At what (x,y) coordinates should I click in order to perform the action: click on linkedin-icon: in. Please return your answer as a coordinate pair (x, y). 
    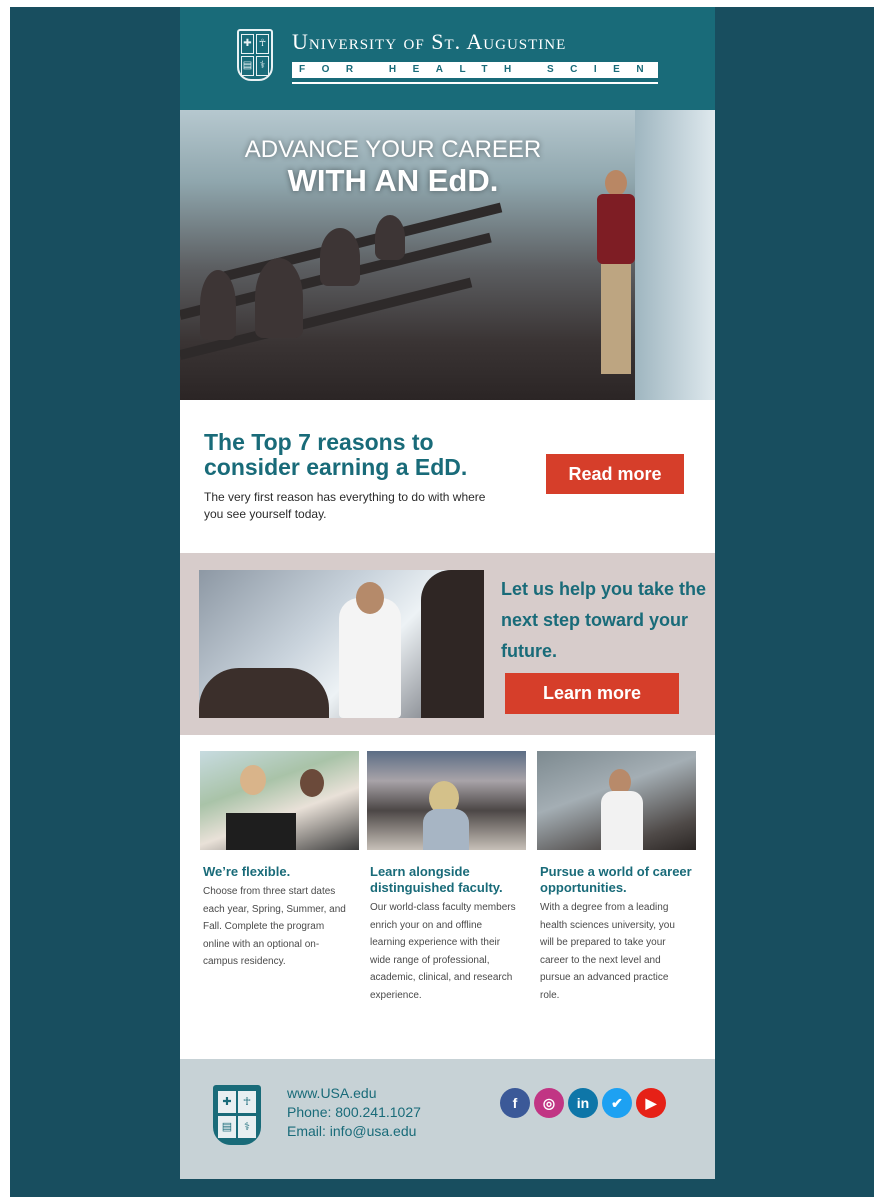
    Looking at the image, I should click on (583, 1103).